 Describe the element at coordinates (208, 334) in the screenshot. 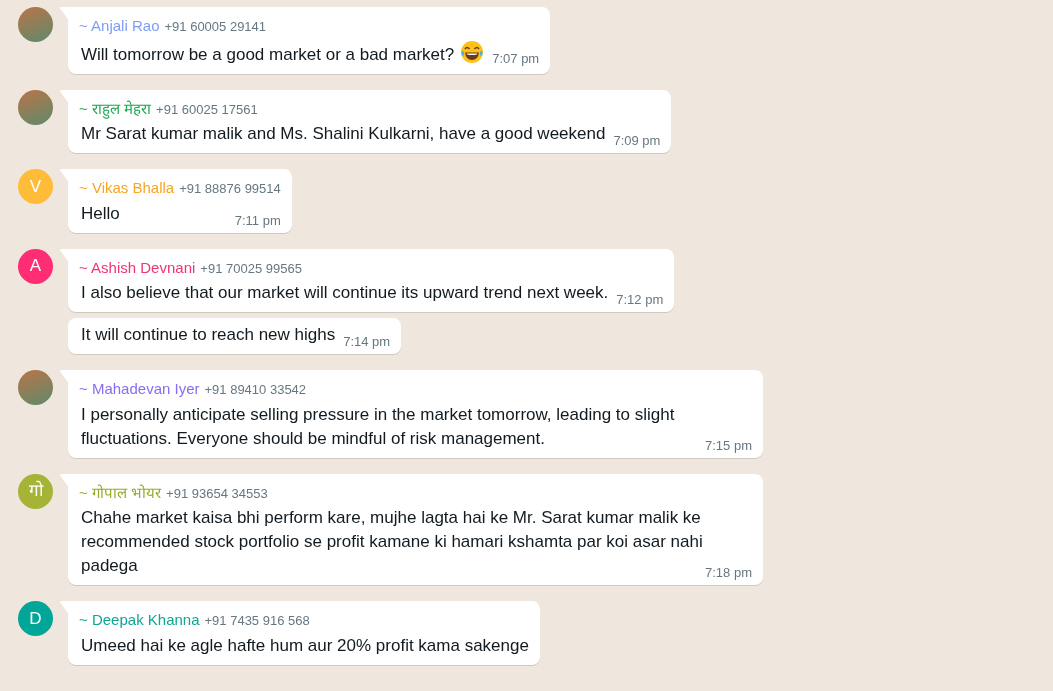

I see `message-text: It will continue to reach new highs` at that location.